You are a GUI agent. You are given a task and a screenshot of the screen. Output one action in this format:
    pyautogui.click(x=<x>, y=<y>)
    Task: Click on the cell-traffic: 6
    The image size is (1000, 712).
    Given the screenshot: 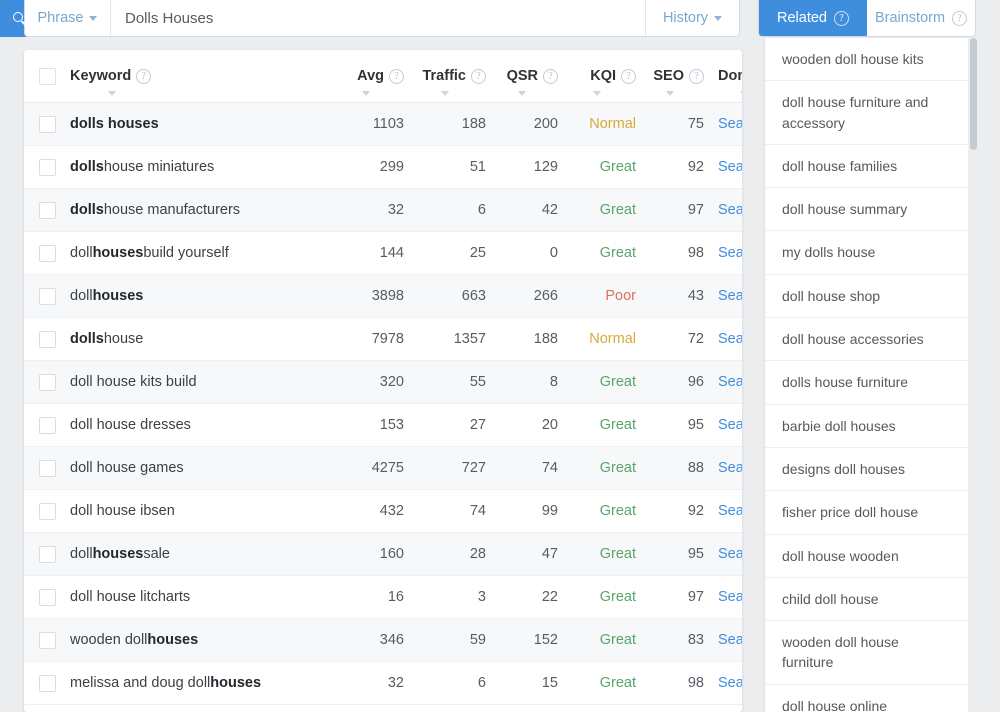 What is the action you would take?
    pyautogui.click(x=481, y=683)
    